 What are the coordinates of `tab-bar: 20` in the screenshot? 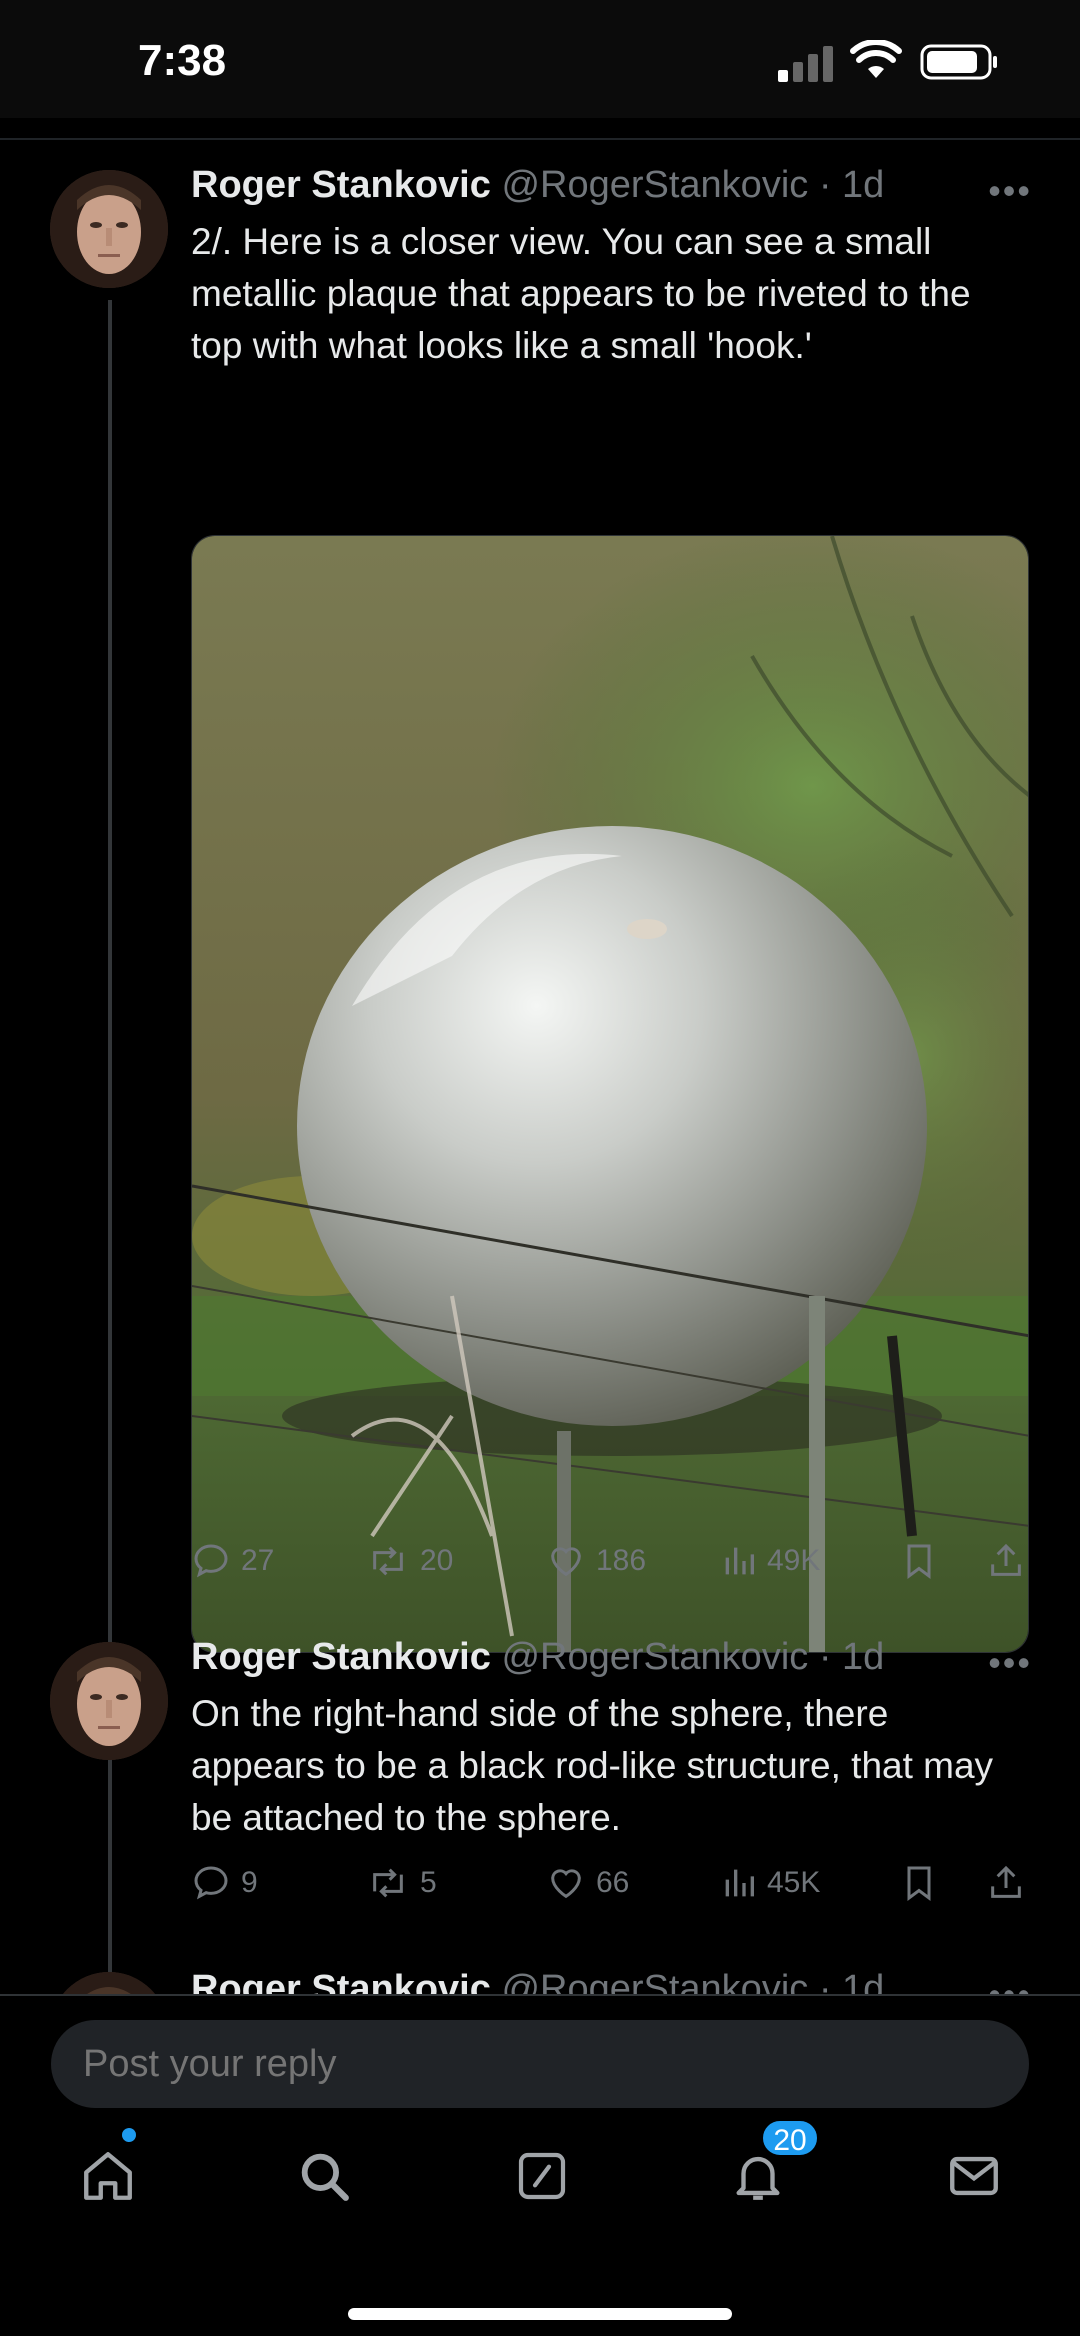 It's located at (540, 2187).